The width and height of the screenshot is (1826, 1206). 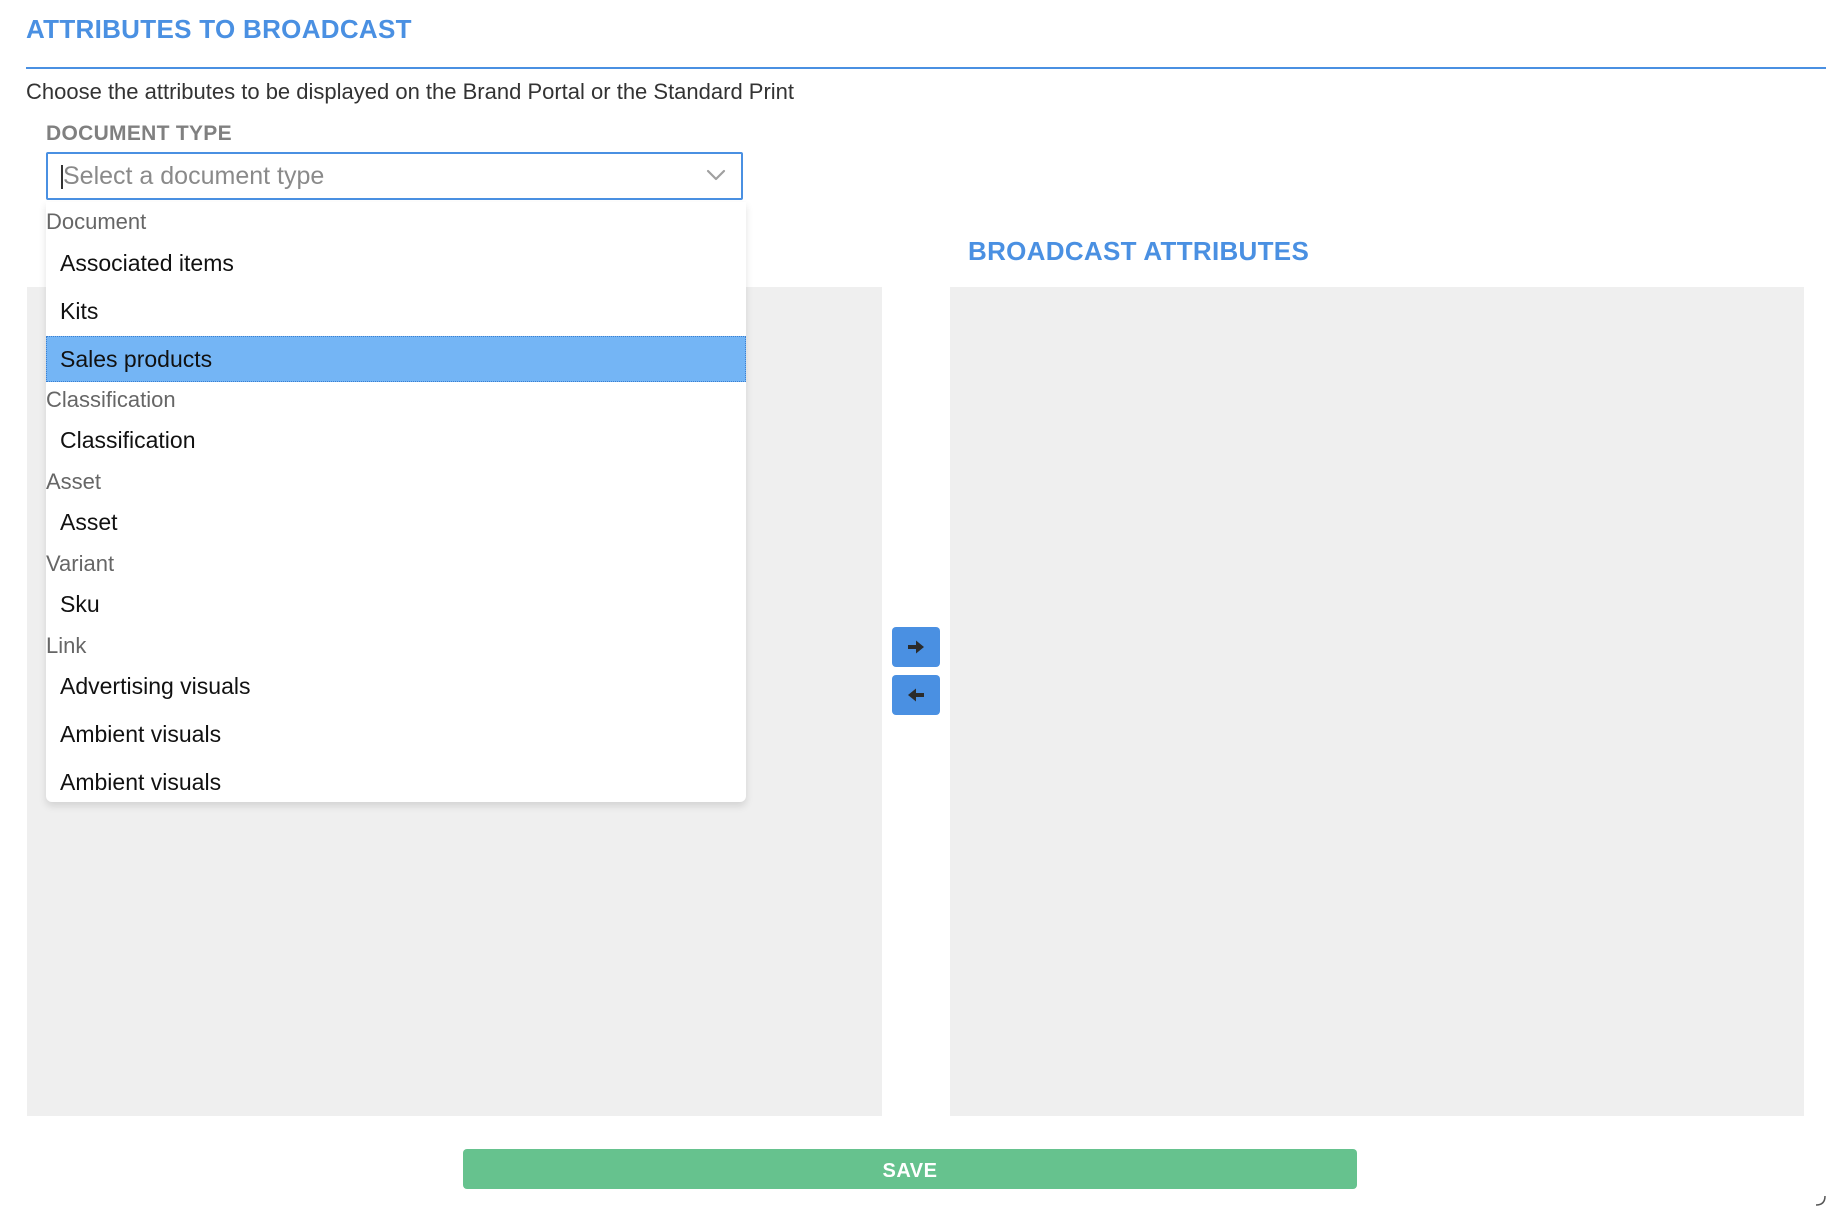 What do you see at coordinates (396, 359) in the screenshot?
I see `option-sales-products: Sales products` at bounding box center [396, 359].